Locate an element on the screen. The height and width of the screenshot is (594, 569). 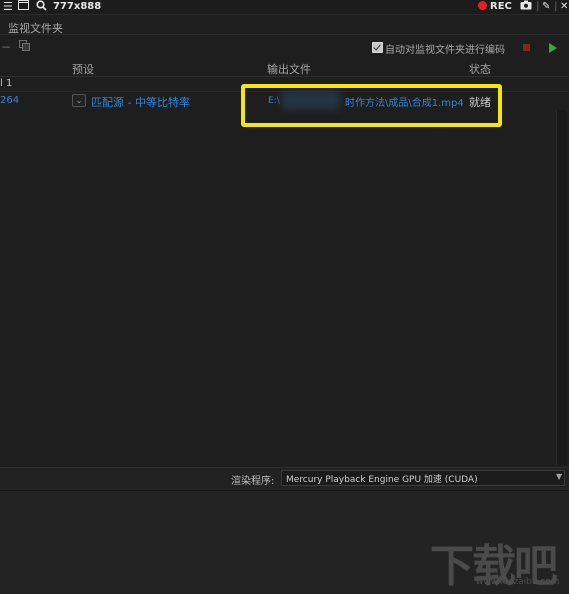
row-format-link: 264 is located at coordinates (9, 100).